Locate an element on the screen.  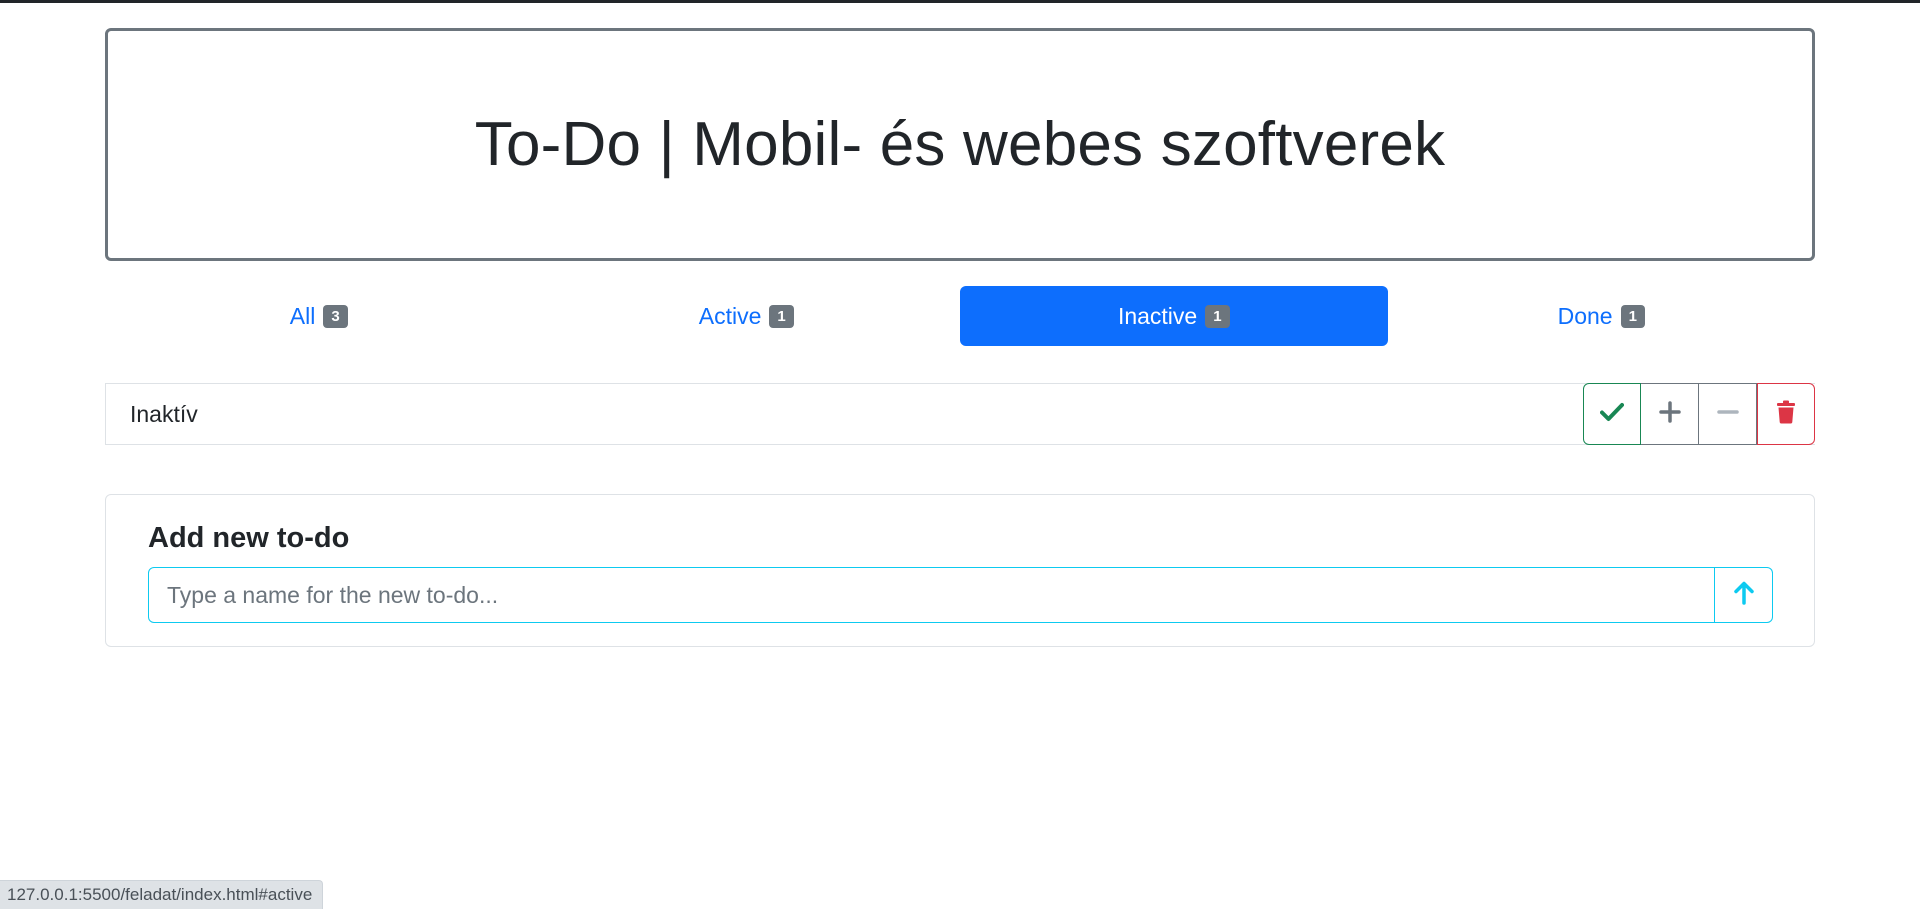
tab-done-label: Done is located at coordinates (1585, 315).